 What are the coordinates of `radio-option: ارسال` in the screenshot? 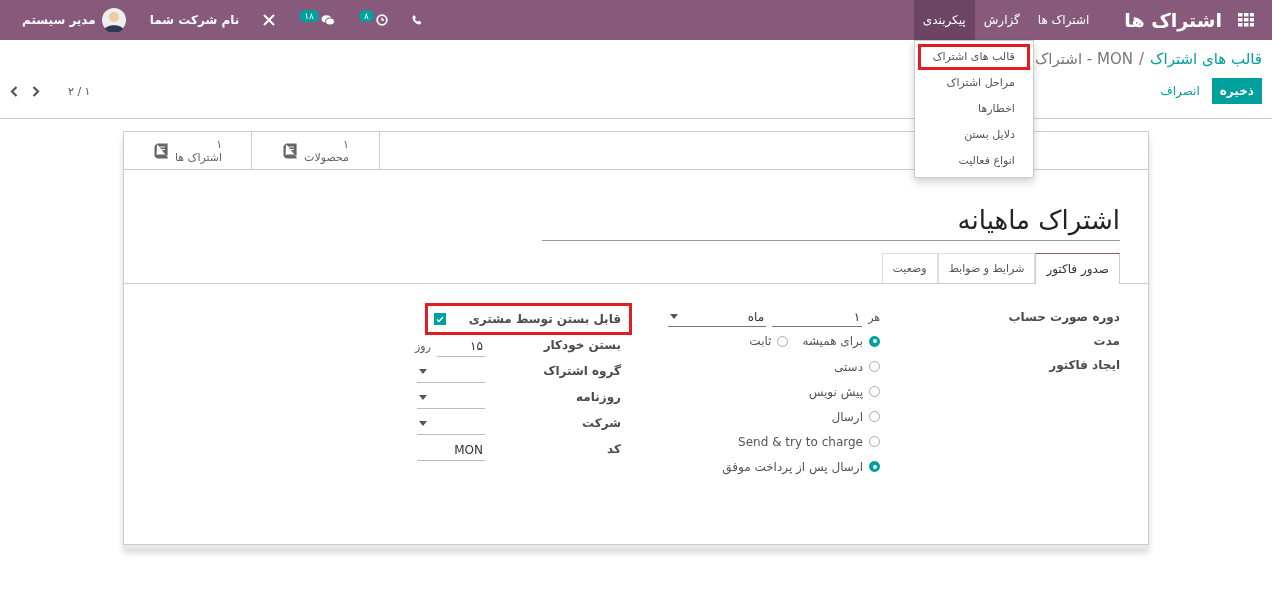 It's located at (855, 416).